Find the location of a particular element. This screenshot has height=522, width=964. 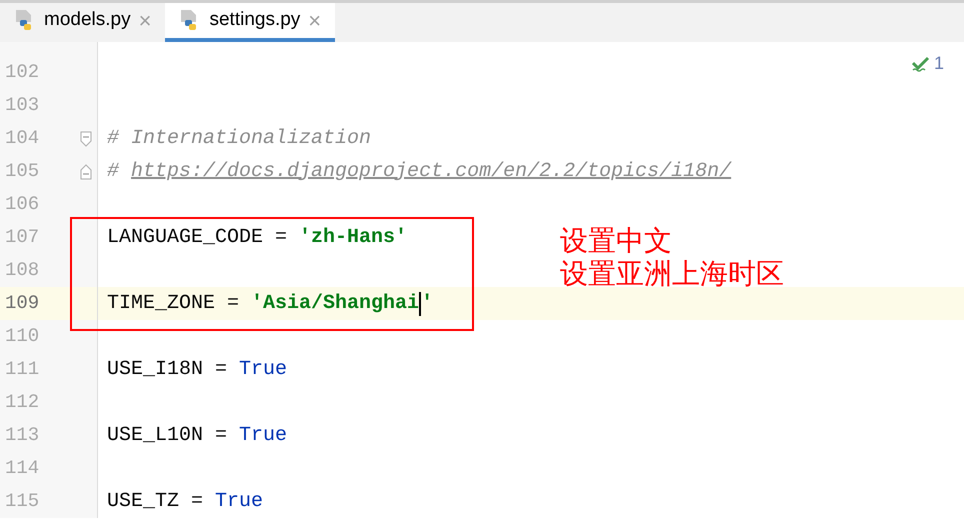

annotation-text: 设置中文 is located at coordinates (616, 240).